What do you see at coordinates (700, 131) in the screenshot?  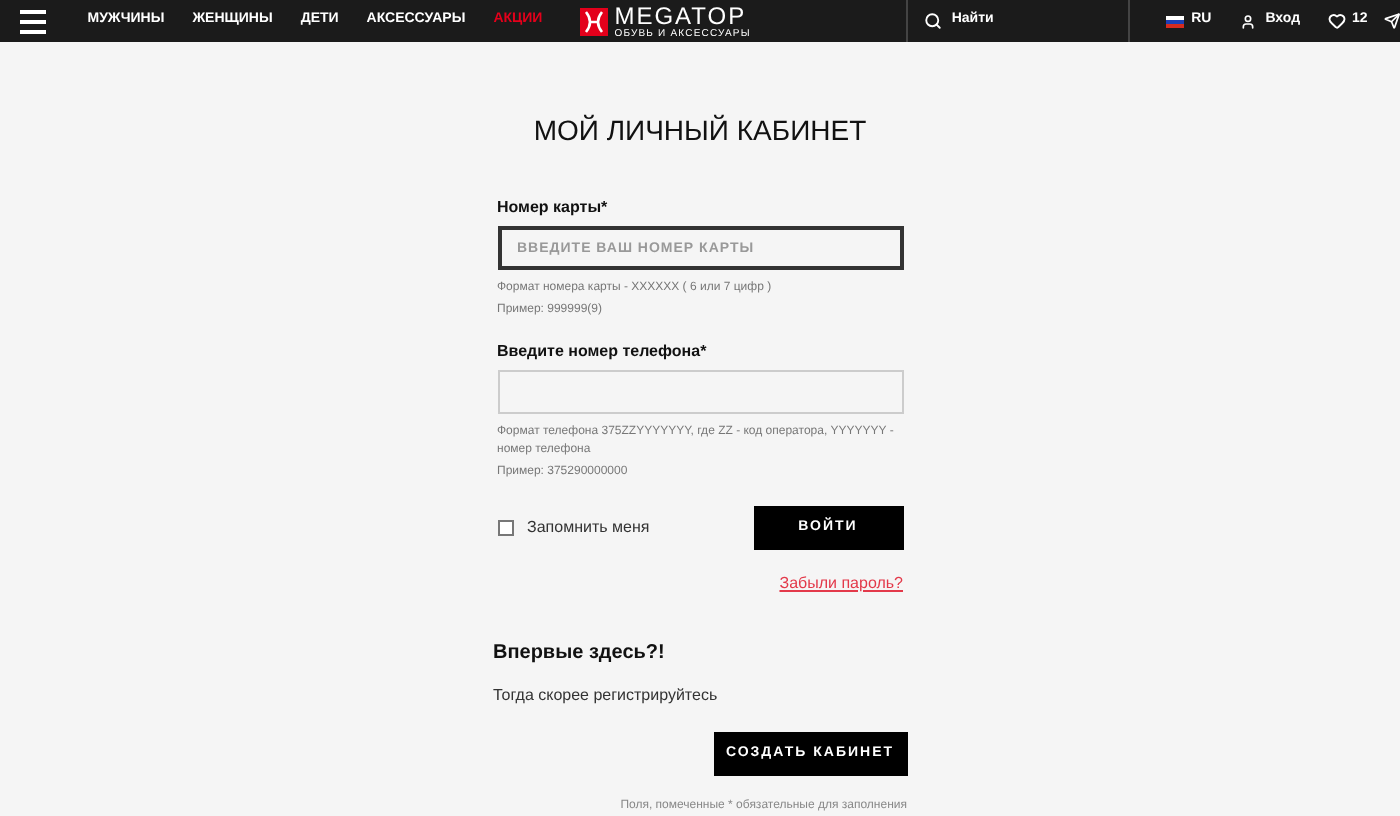 I see `page-title: МОЙ ЛИЧНЫЙ КАБИНЕТ` at bounding box center [700, 131].